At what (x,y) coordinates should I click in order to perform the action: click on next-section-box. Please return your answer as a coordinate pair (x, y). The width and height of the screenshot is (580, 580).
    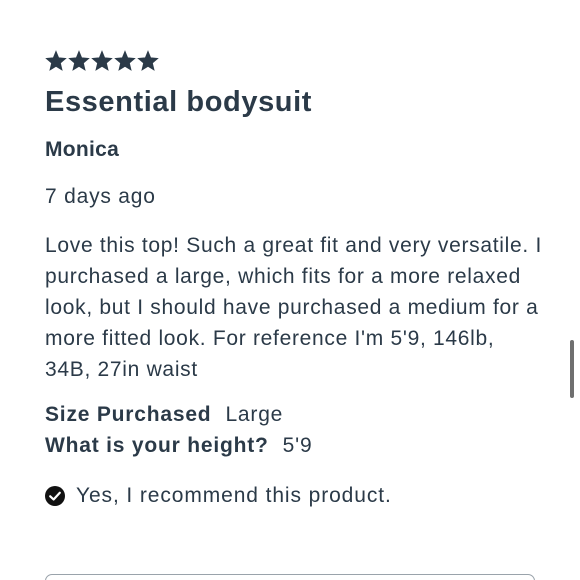
    Looking at the image, I should click on (290, 577).